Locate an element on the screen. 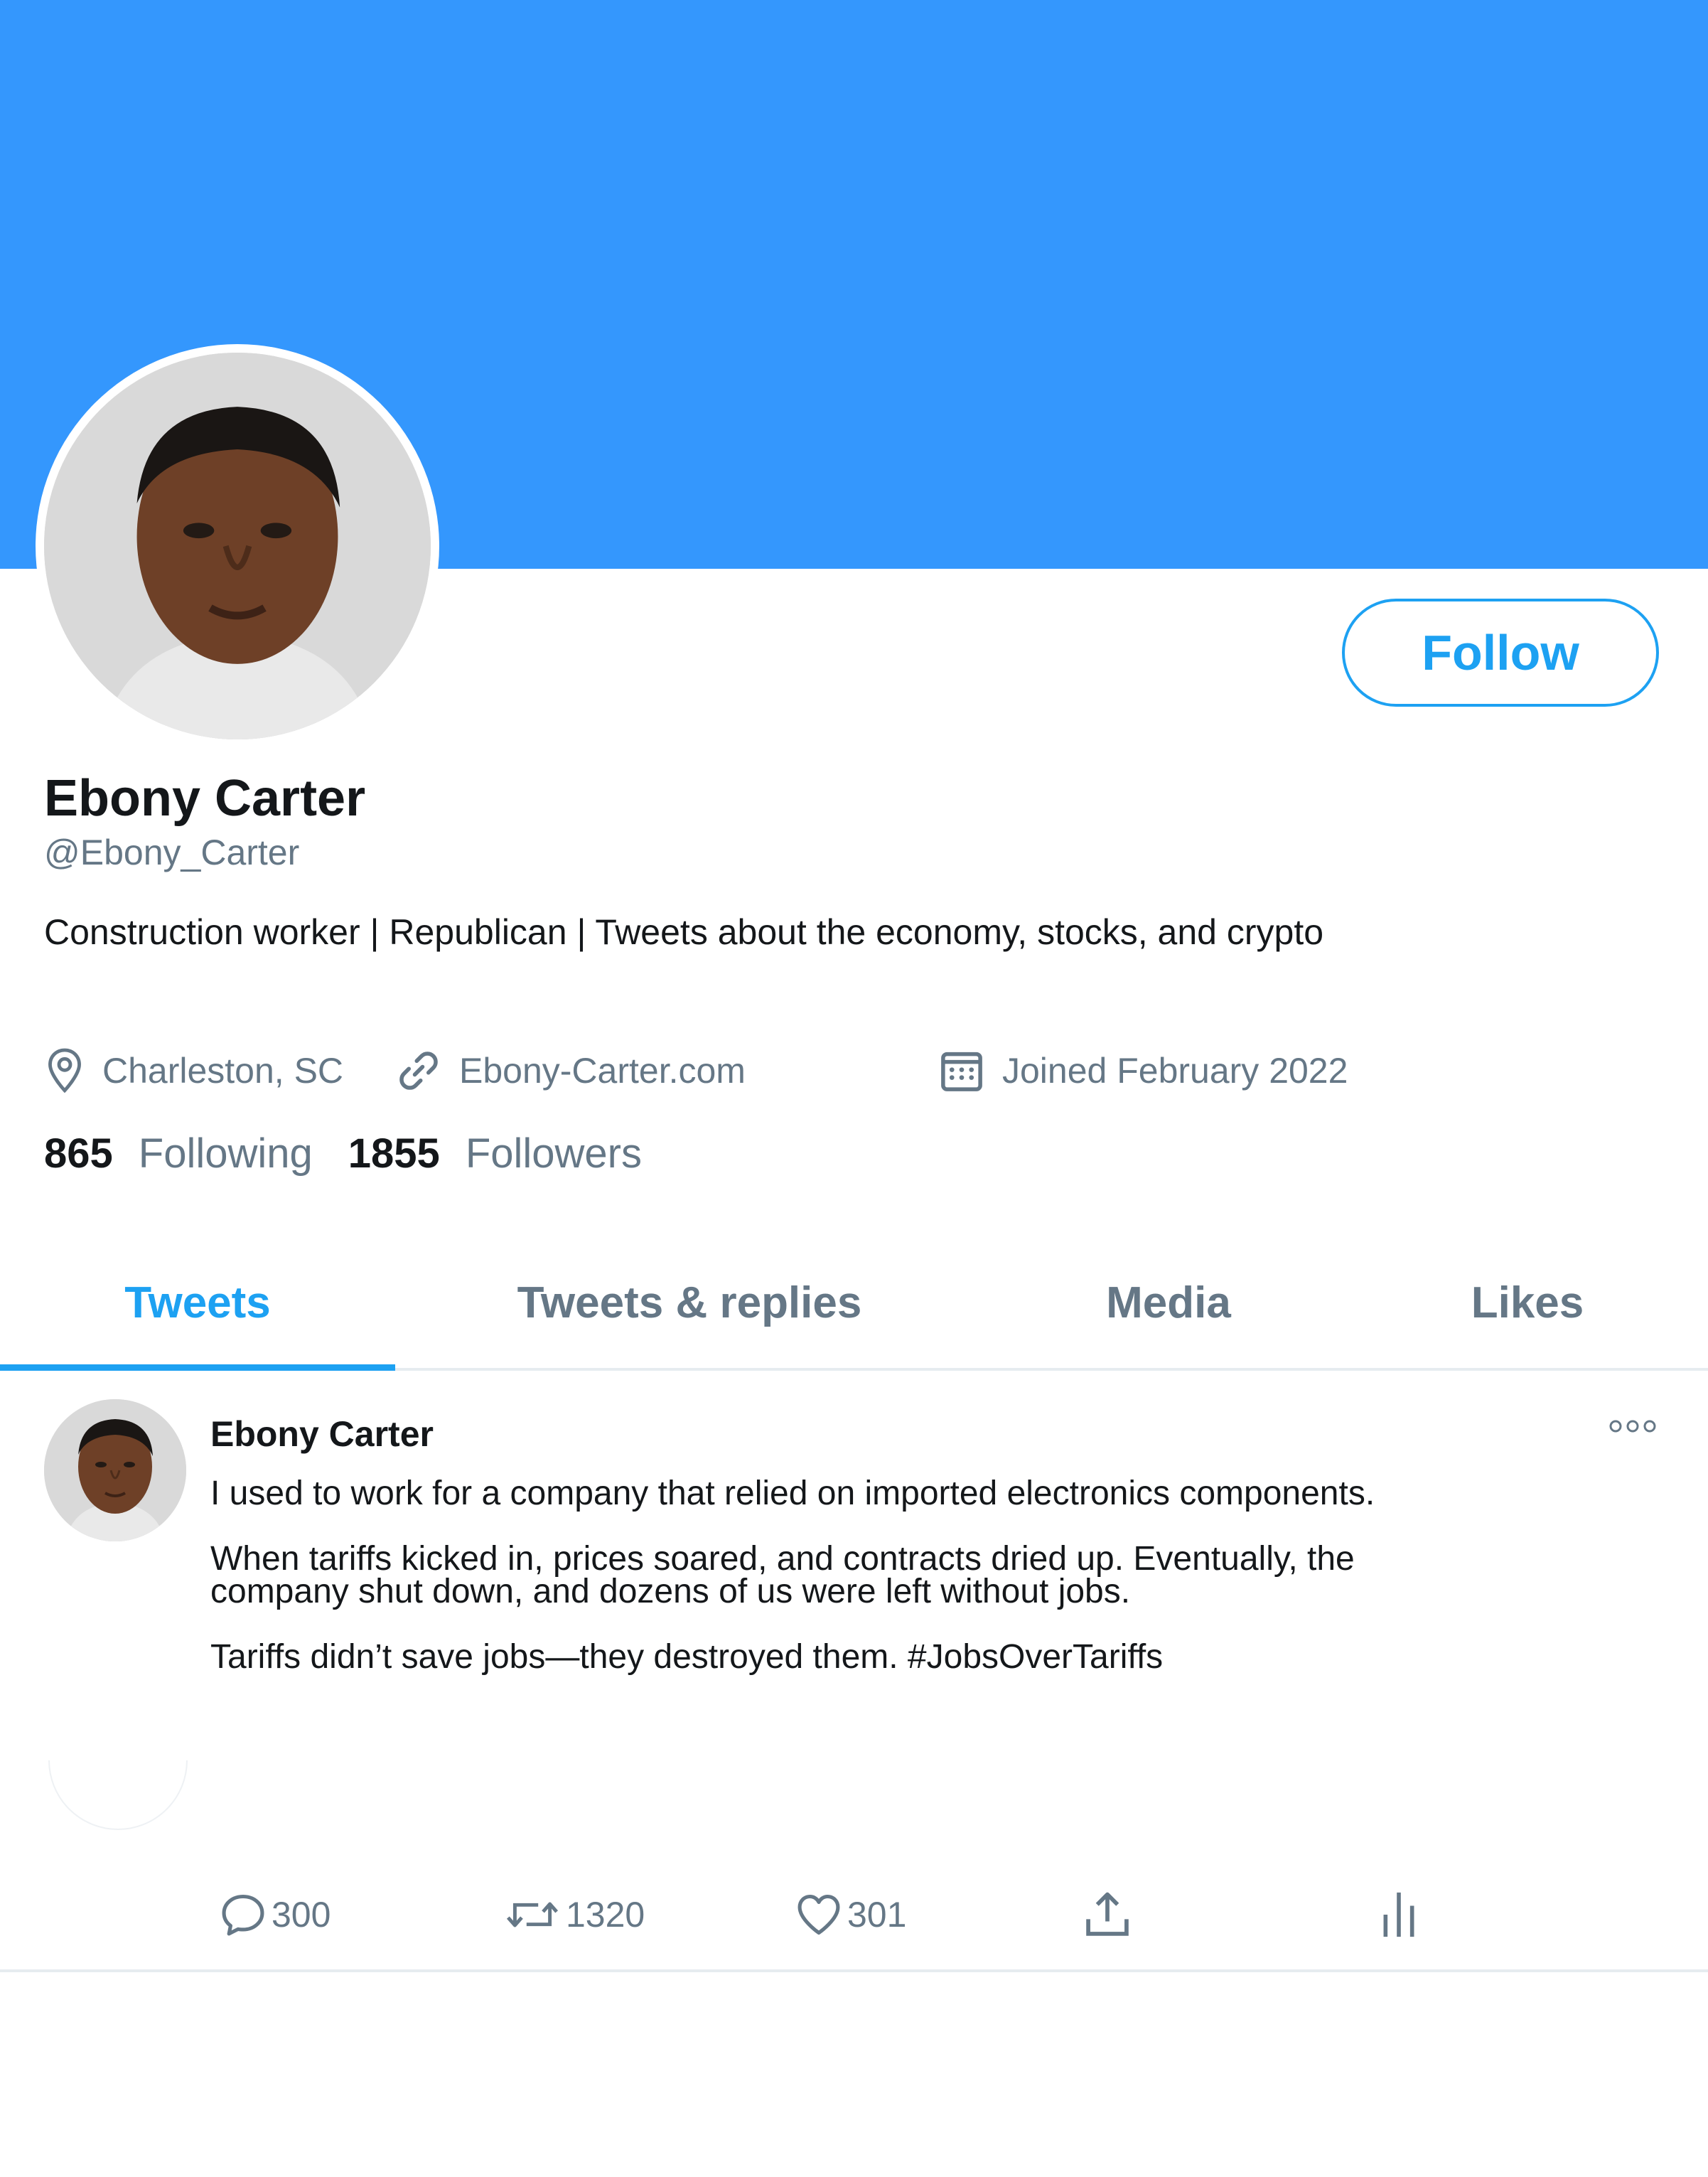 This screenshot has width=1708, height=2177. tab-media: Media is located at coordinates (1168, 1302).